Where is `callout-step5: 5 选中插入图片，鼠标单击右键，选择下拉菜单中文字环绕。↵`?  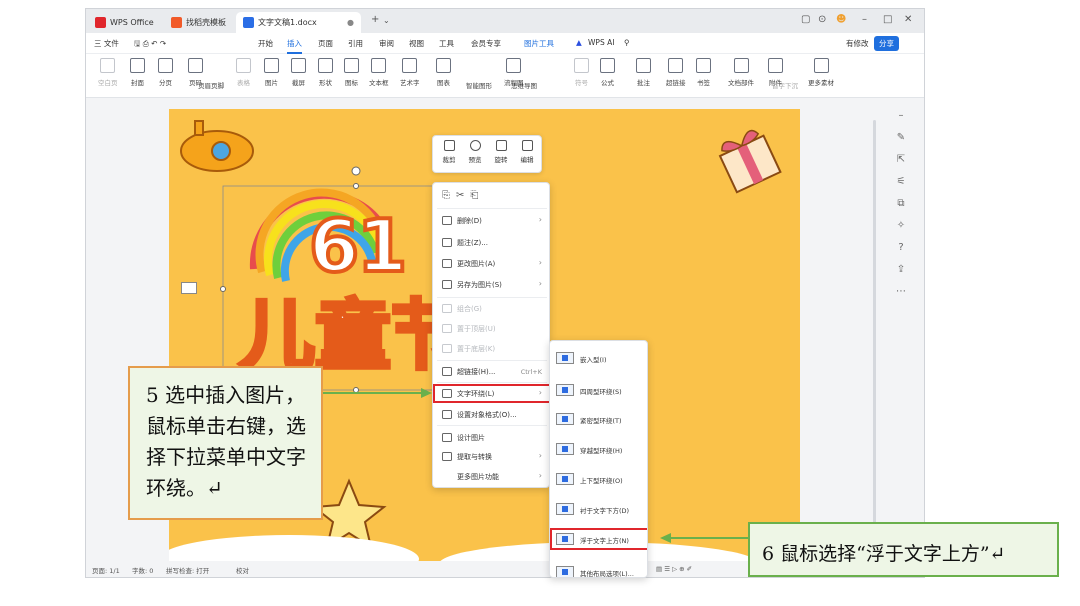
callout-step5: 5 选中插入图片，鼠标单击右键，选择下拉菜单中文字环绕。↵ is located at coordinates (225, 443).